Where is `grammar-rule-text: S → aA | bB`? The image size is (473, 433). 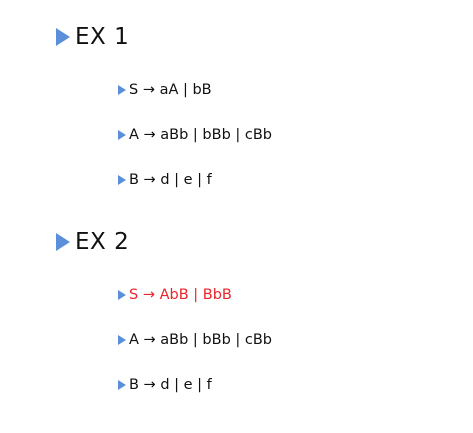
grammar-rule-text: S → aA | bB is located at coordinates (170, 90).